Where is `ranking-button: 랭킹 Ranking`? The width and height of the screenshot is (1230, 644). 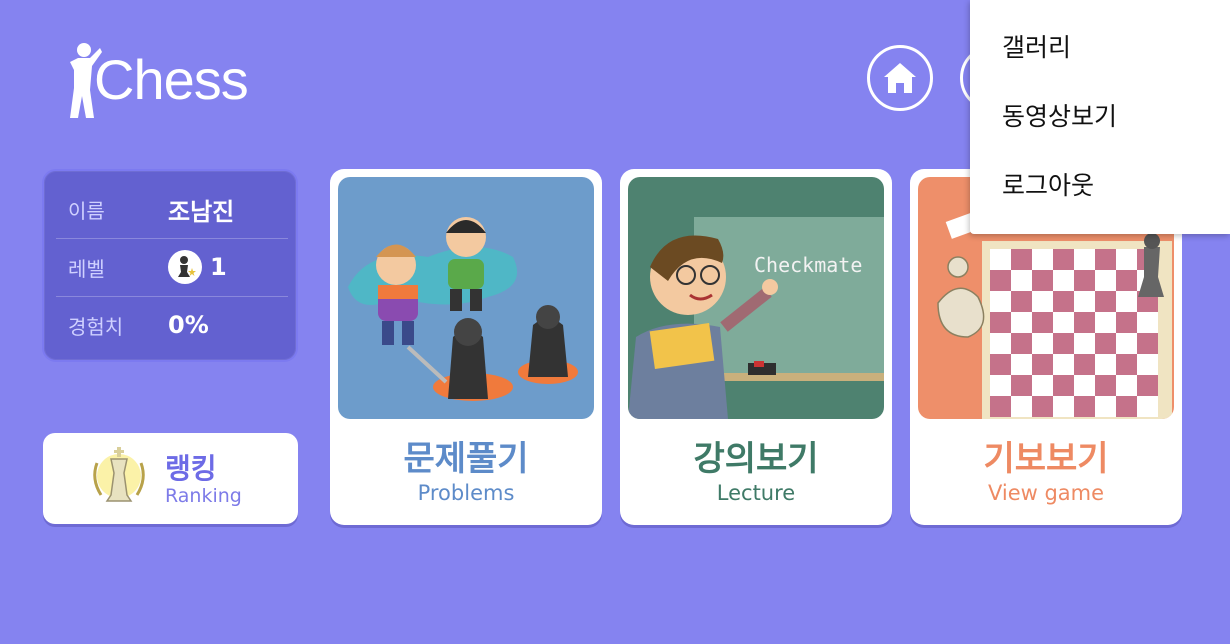
ranking-button: 랭킹 Ranking is located at coordinates (170, 478).